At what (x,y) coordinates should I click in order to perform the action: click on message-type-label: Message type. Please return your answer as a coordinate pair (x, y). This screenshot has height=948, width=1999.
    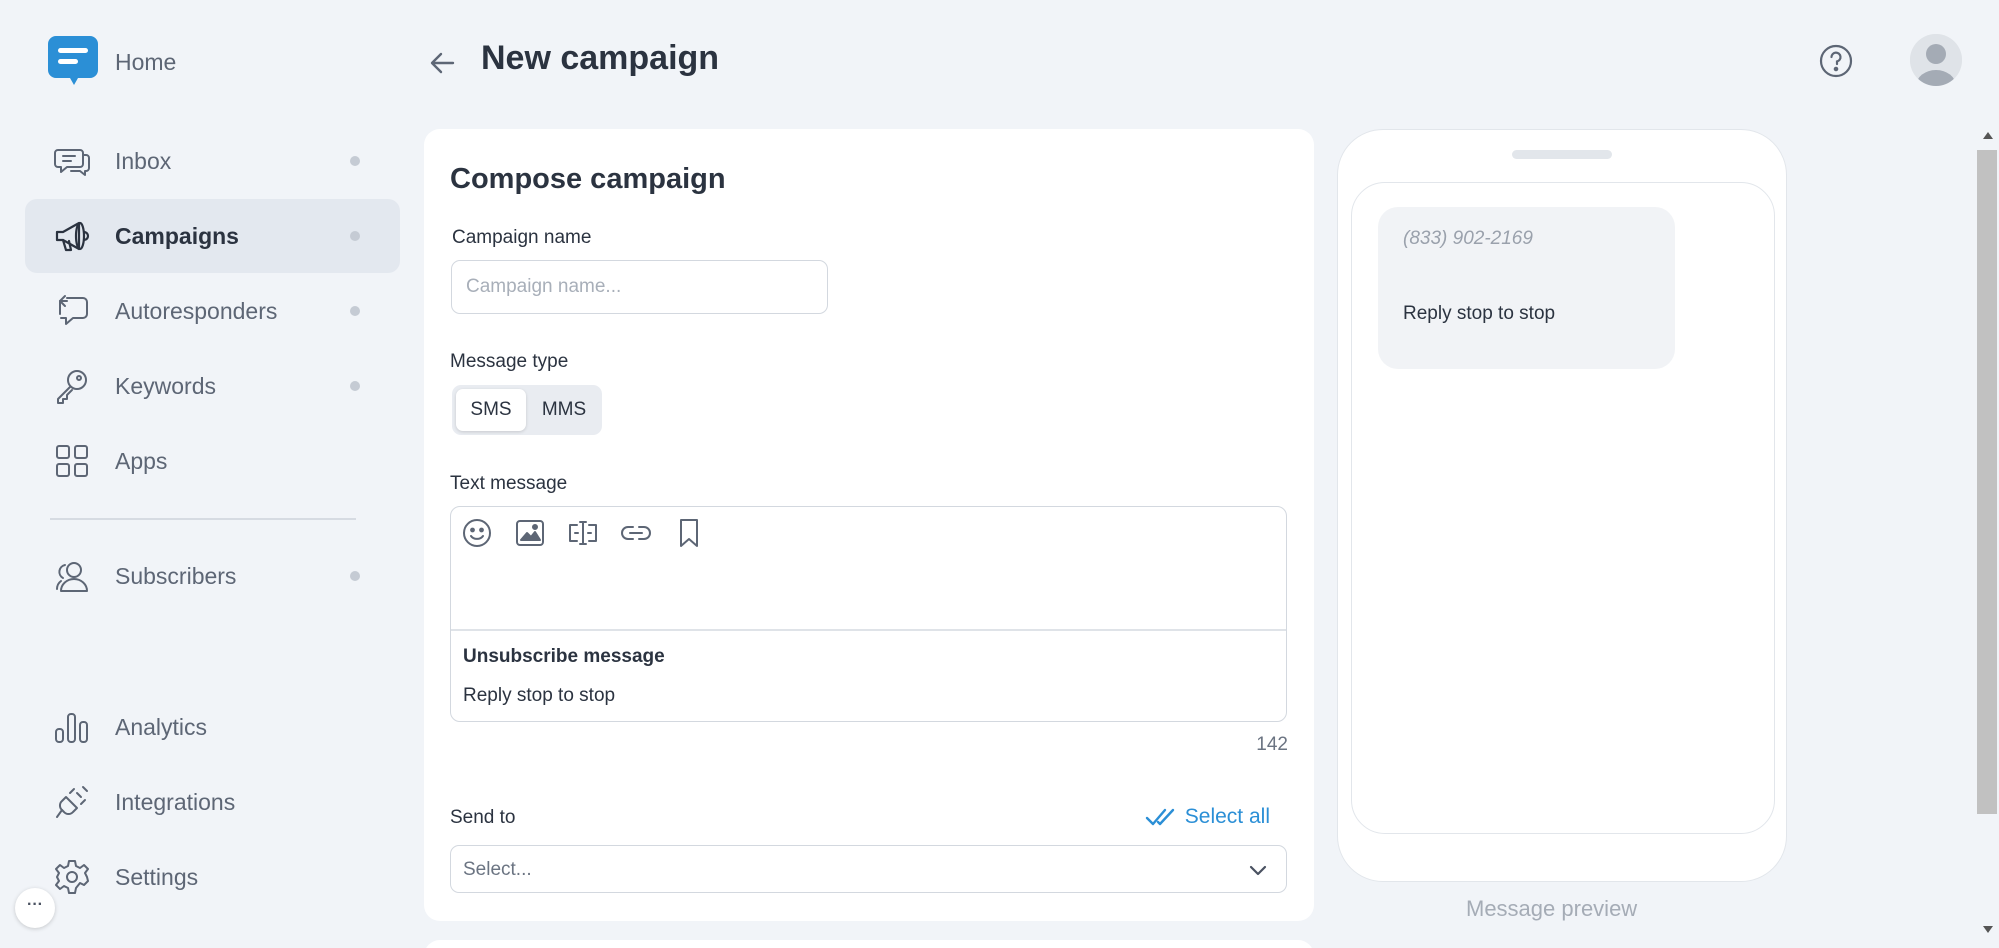
    Looking at the image, I should click on (509, 361).